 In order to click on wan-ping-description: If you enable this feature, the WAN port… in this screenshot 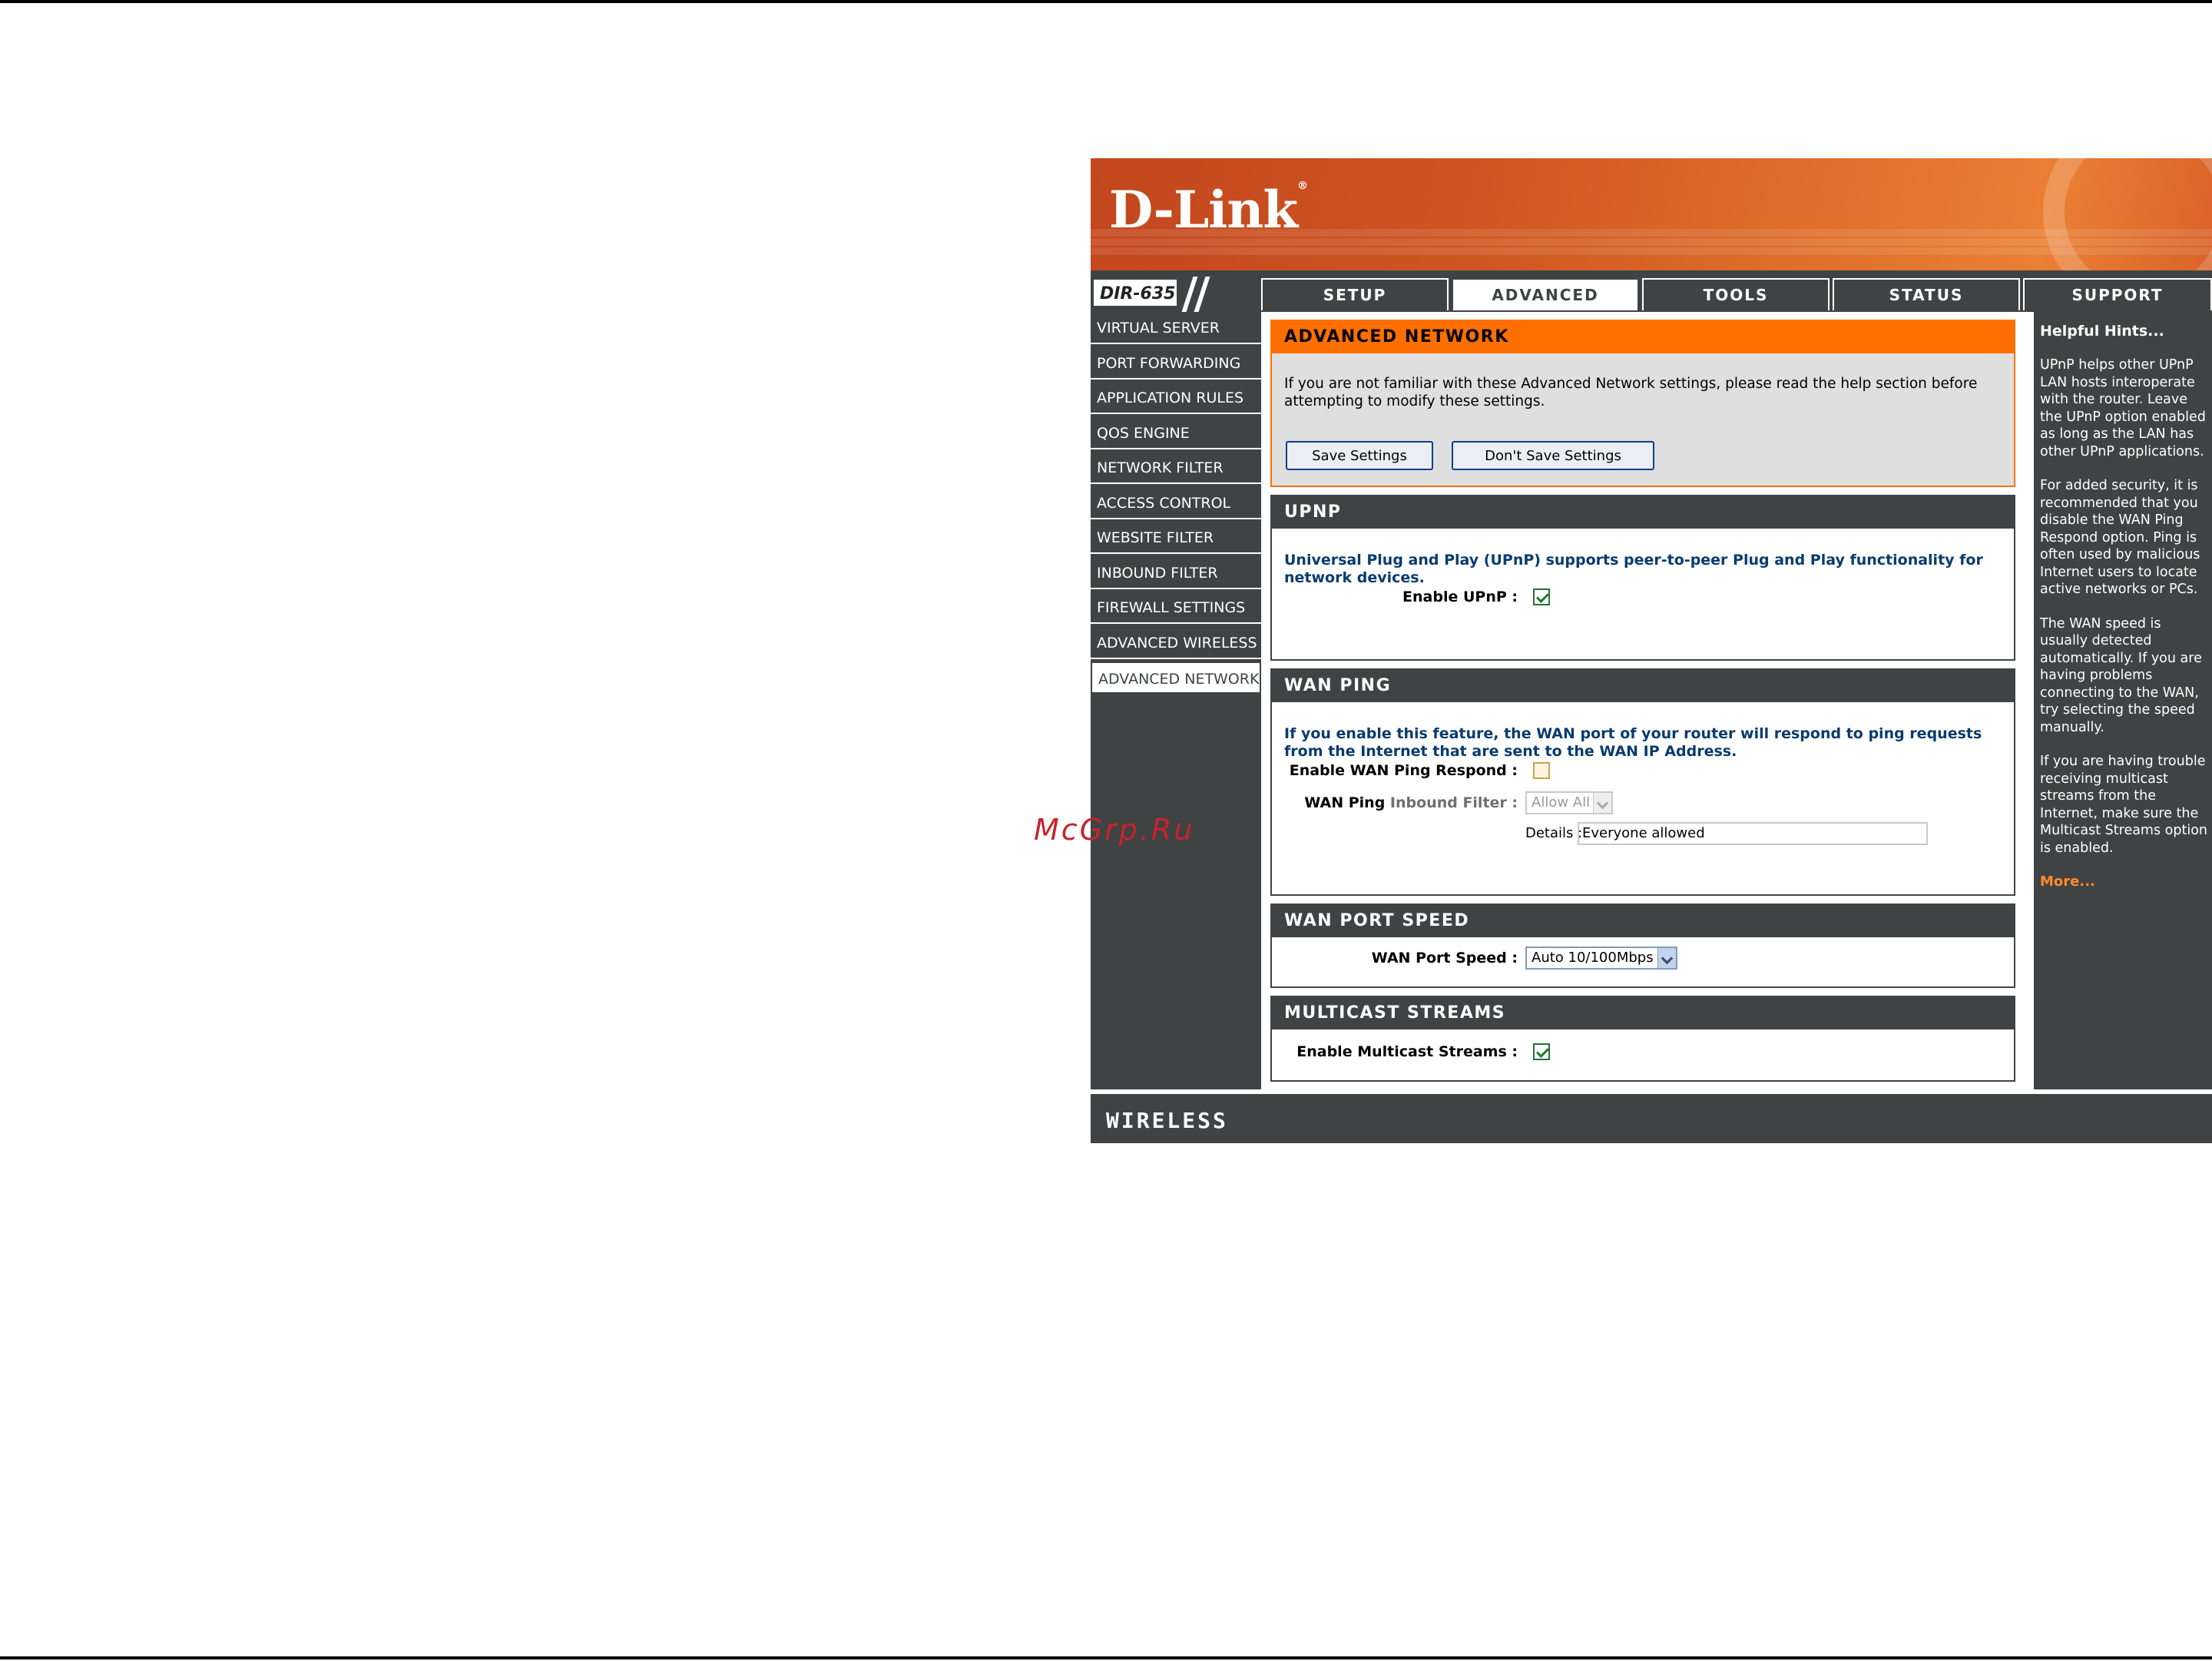, I will do `click(1633, 742)`.